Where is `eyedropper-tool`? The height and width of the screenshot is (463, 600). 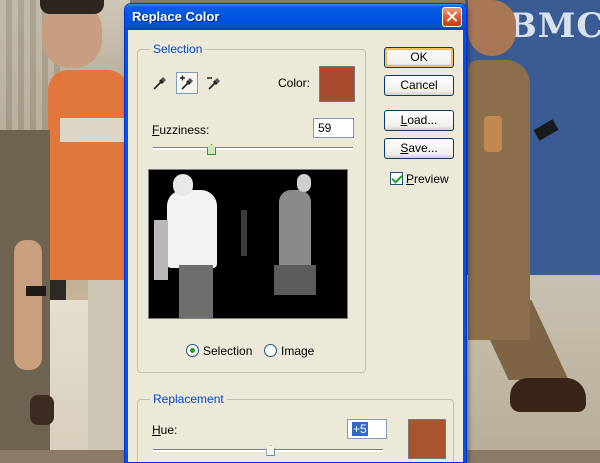 eyedropper-tool is located at coordinates (160, 83).